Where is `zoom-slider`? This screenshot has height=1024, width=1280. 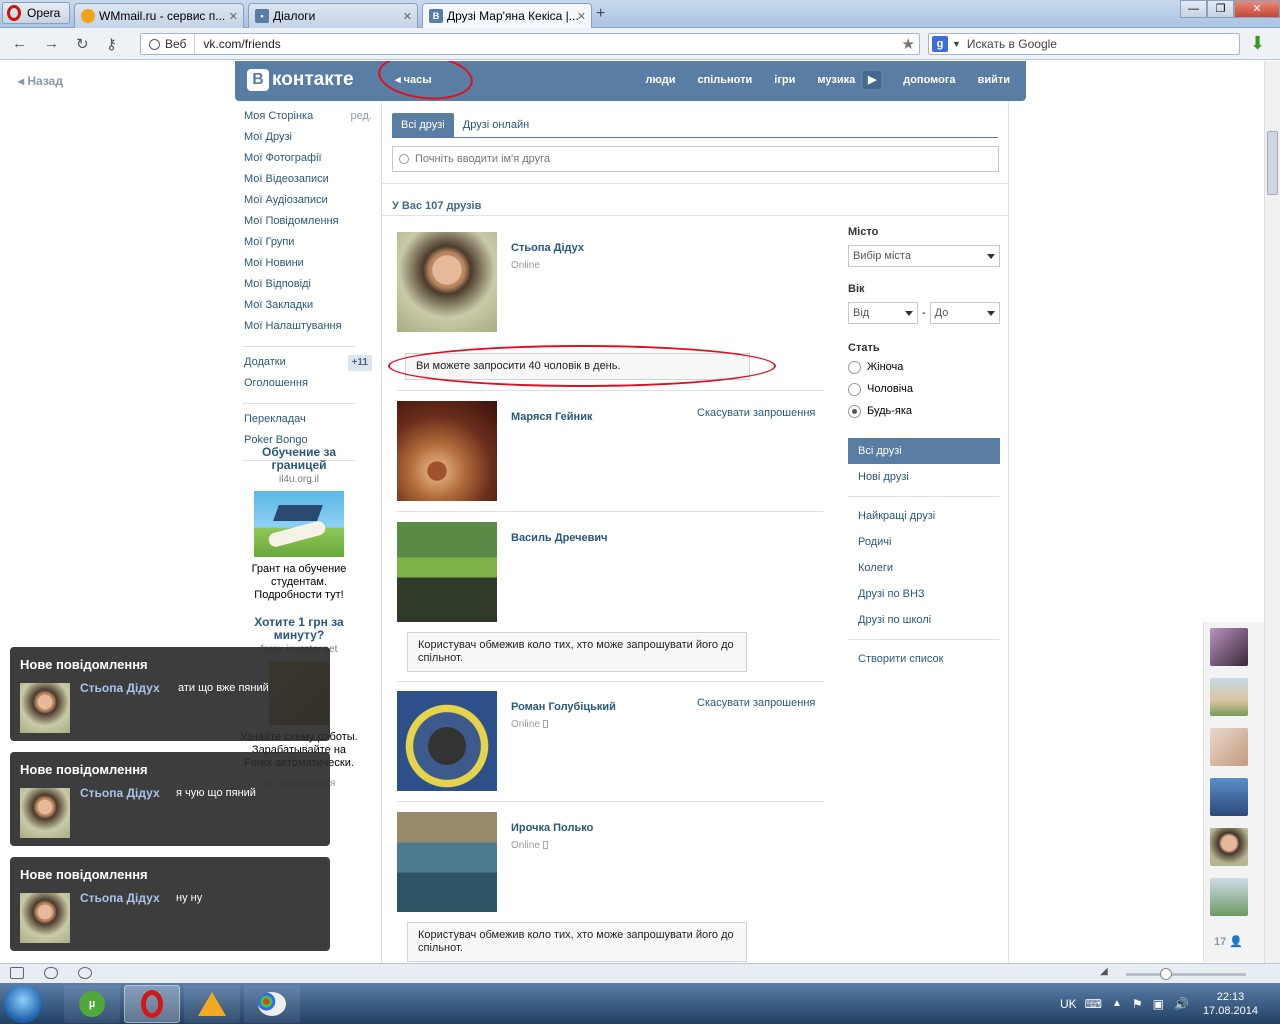
zoom-slider is located at coordinates (1186, 974).